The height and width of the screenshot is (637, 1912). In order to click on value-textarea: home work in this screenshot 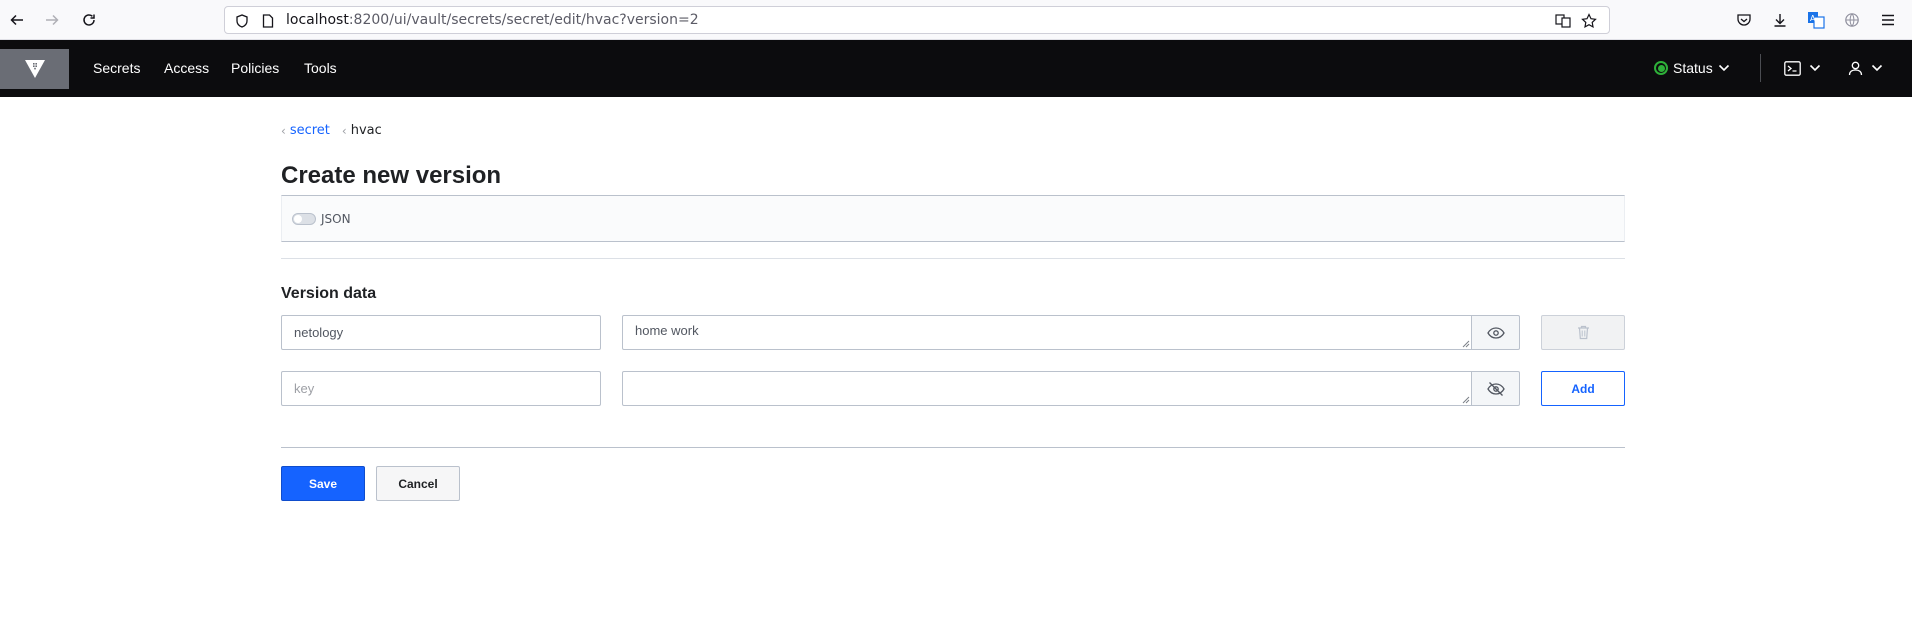, I will do `click(1047, 332)`.